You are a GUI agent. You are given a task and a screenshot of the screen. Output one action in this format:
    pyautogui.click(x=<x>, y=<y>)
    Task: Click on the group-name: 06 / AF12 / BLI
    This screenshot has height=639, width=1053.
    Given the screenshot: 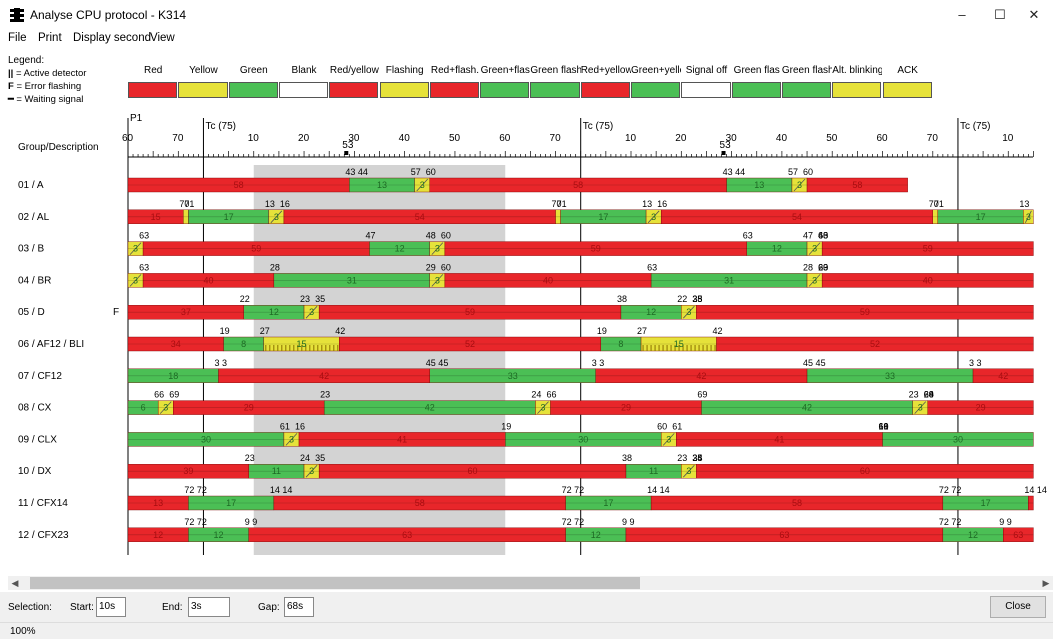 What is the action you would take?
    pyautogui.click(x=51, y=344)
    